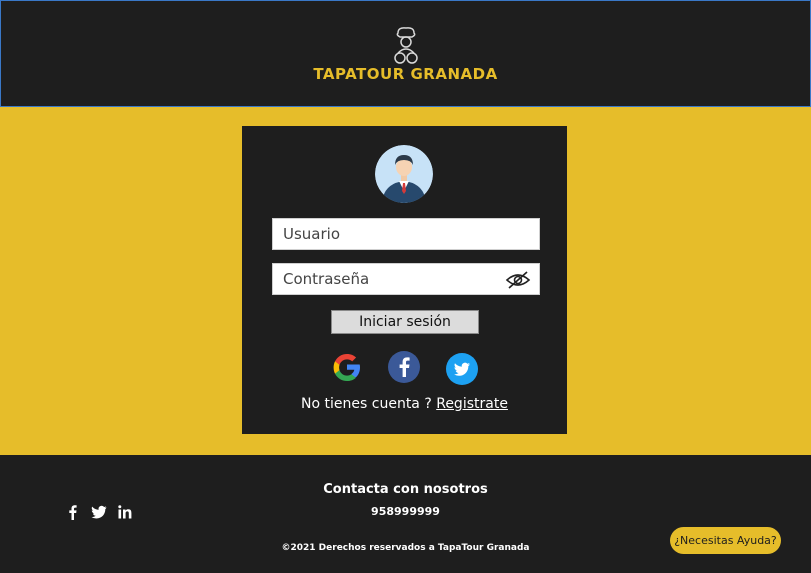 The width and height of the screenshot is (811, 573). I want to click on user-avatar-icon, so click(404, 174).